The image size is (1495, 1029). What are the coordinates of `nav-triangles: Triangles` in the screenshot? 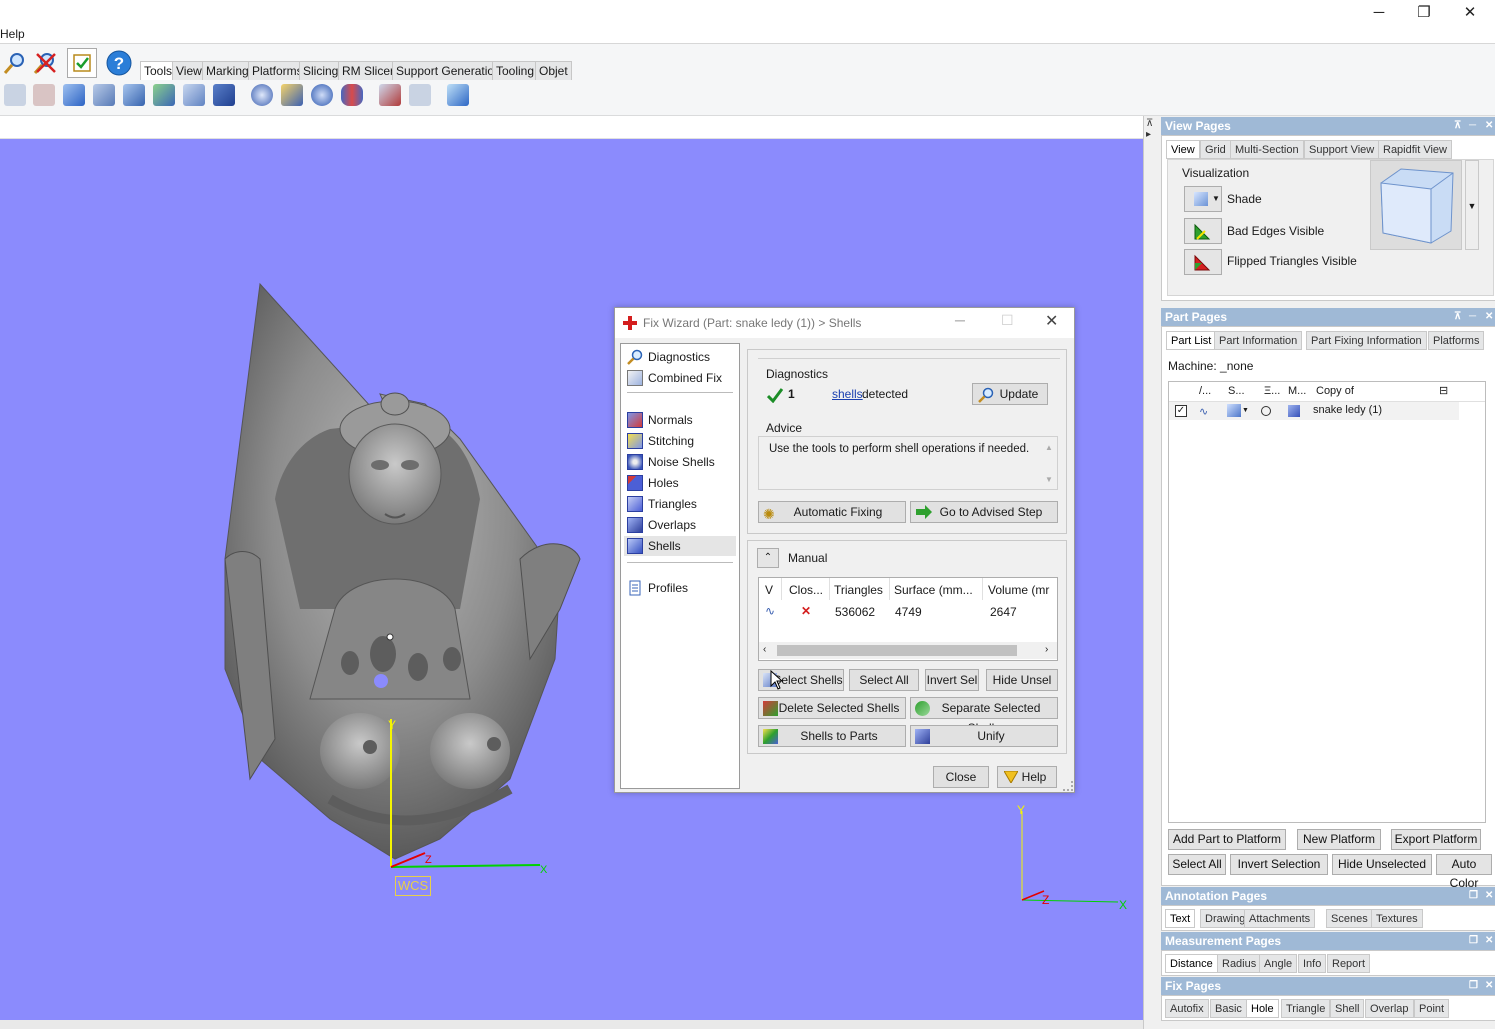 It's located at (662, 504).